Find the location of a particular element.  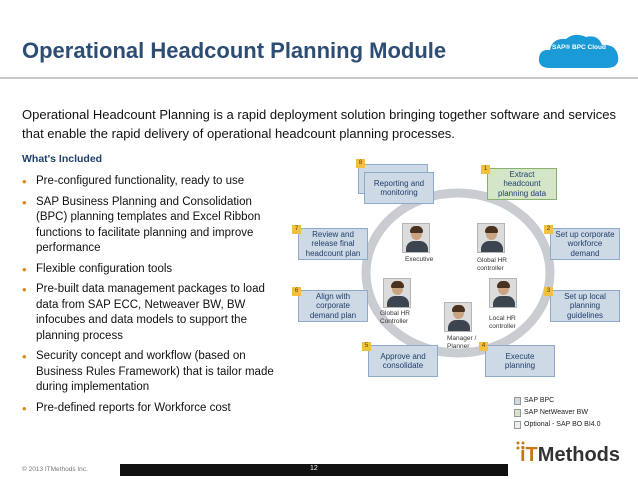

itmethods-logo: iTMethods is located at coordinates (570, 455).